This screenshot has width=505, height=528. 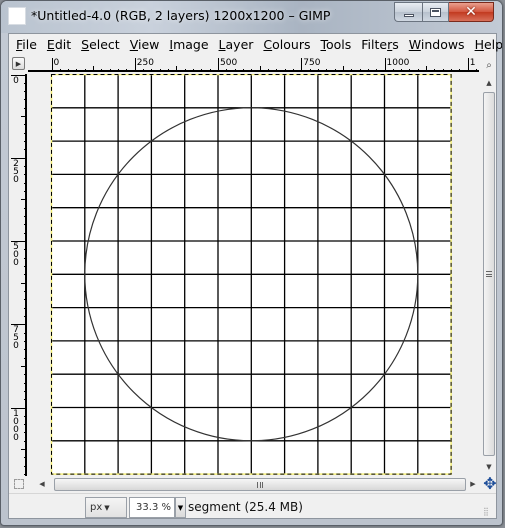 I want to click on ruler-label: 250, so click(x=16, y=171).